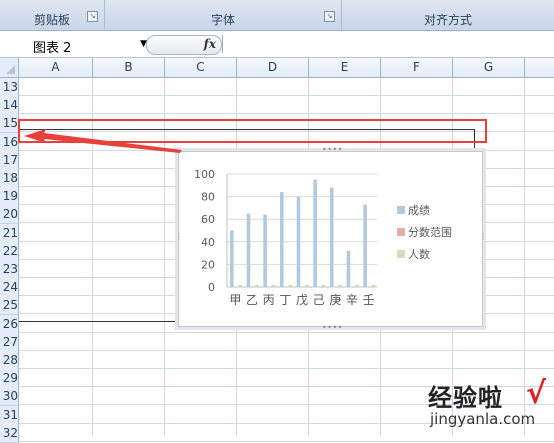 The image size is (554, 443). Describe the element at coordinates (286, 441) in the screenshot. I see `row-gridline` at that location.